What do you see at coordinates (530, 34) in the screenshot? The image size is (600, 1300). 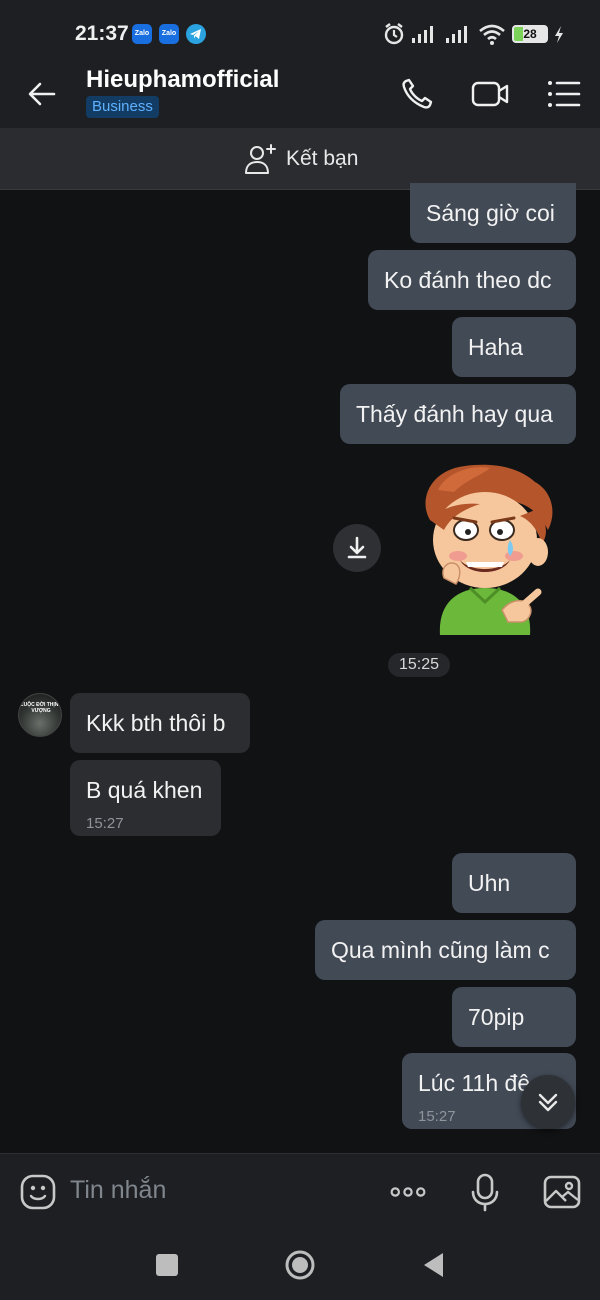 I see `battery-icon: 28` at bounding box center [530, 34].